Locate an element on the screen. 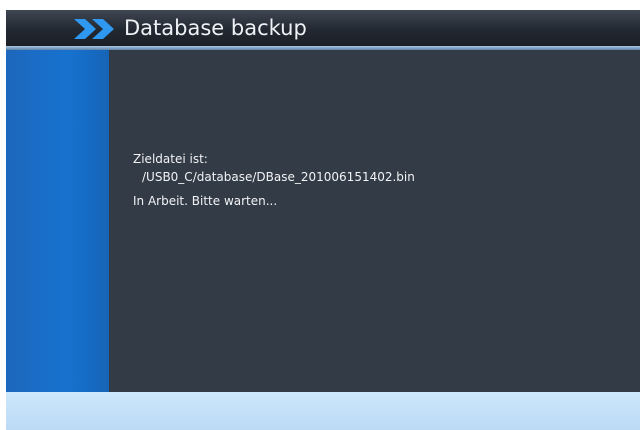 The width and height of the screenshot is (644, 430). bottom-status-bar is located at coordinates (323, 411).